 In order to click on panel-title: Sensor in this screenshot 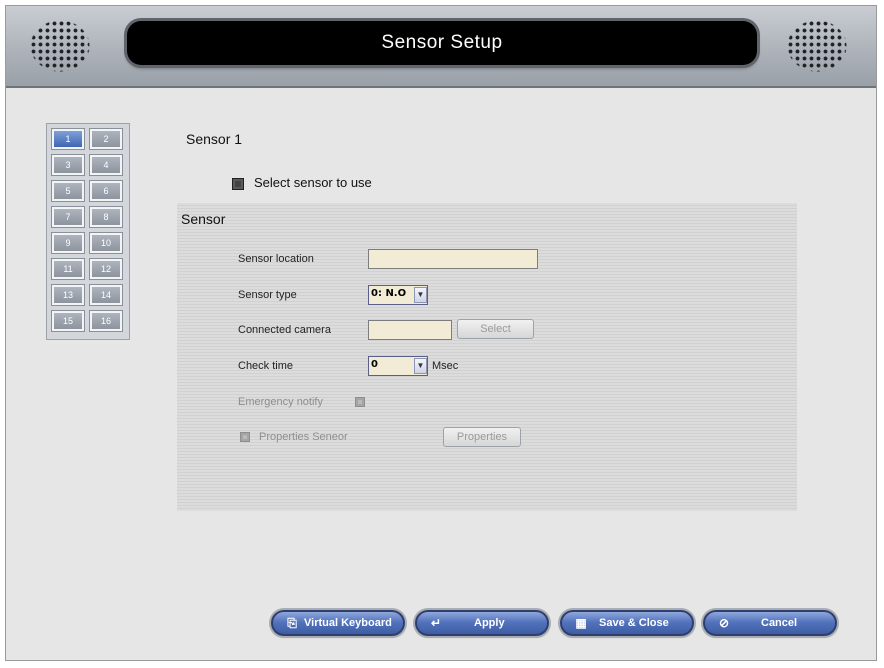, I will do `click(203, 219)`.